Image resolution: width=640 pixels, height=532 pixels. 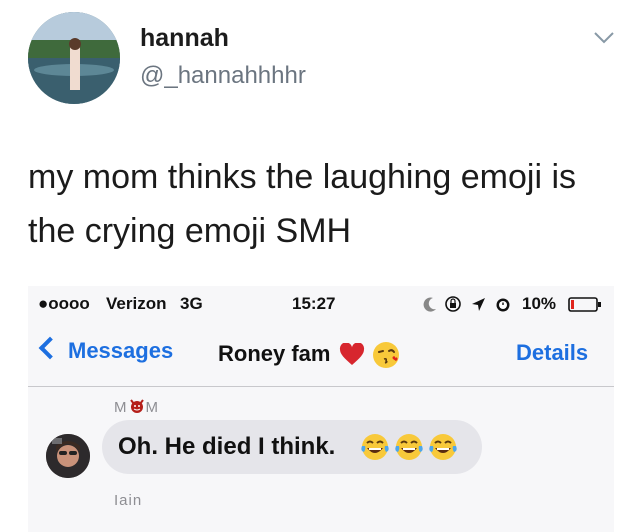 What do you see at coordinates (584, 304) in the screenshot?
I see `battery-icon` at bounding box center [584, 304].